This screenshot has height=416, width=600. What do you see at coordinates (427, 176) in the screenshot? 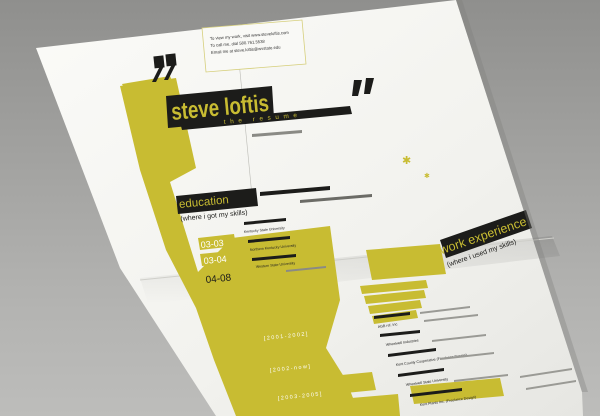
I see `star-icon-small: ✱` at bounding box center [427, 176].